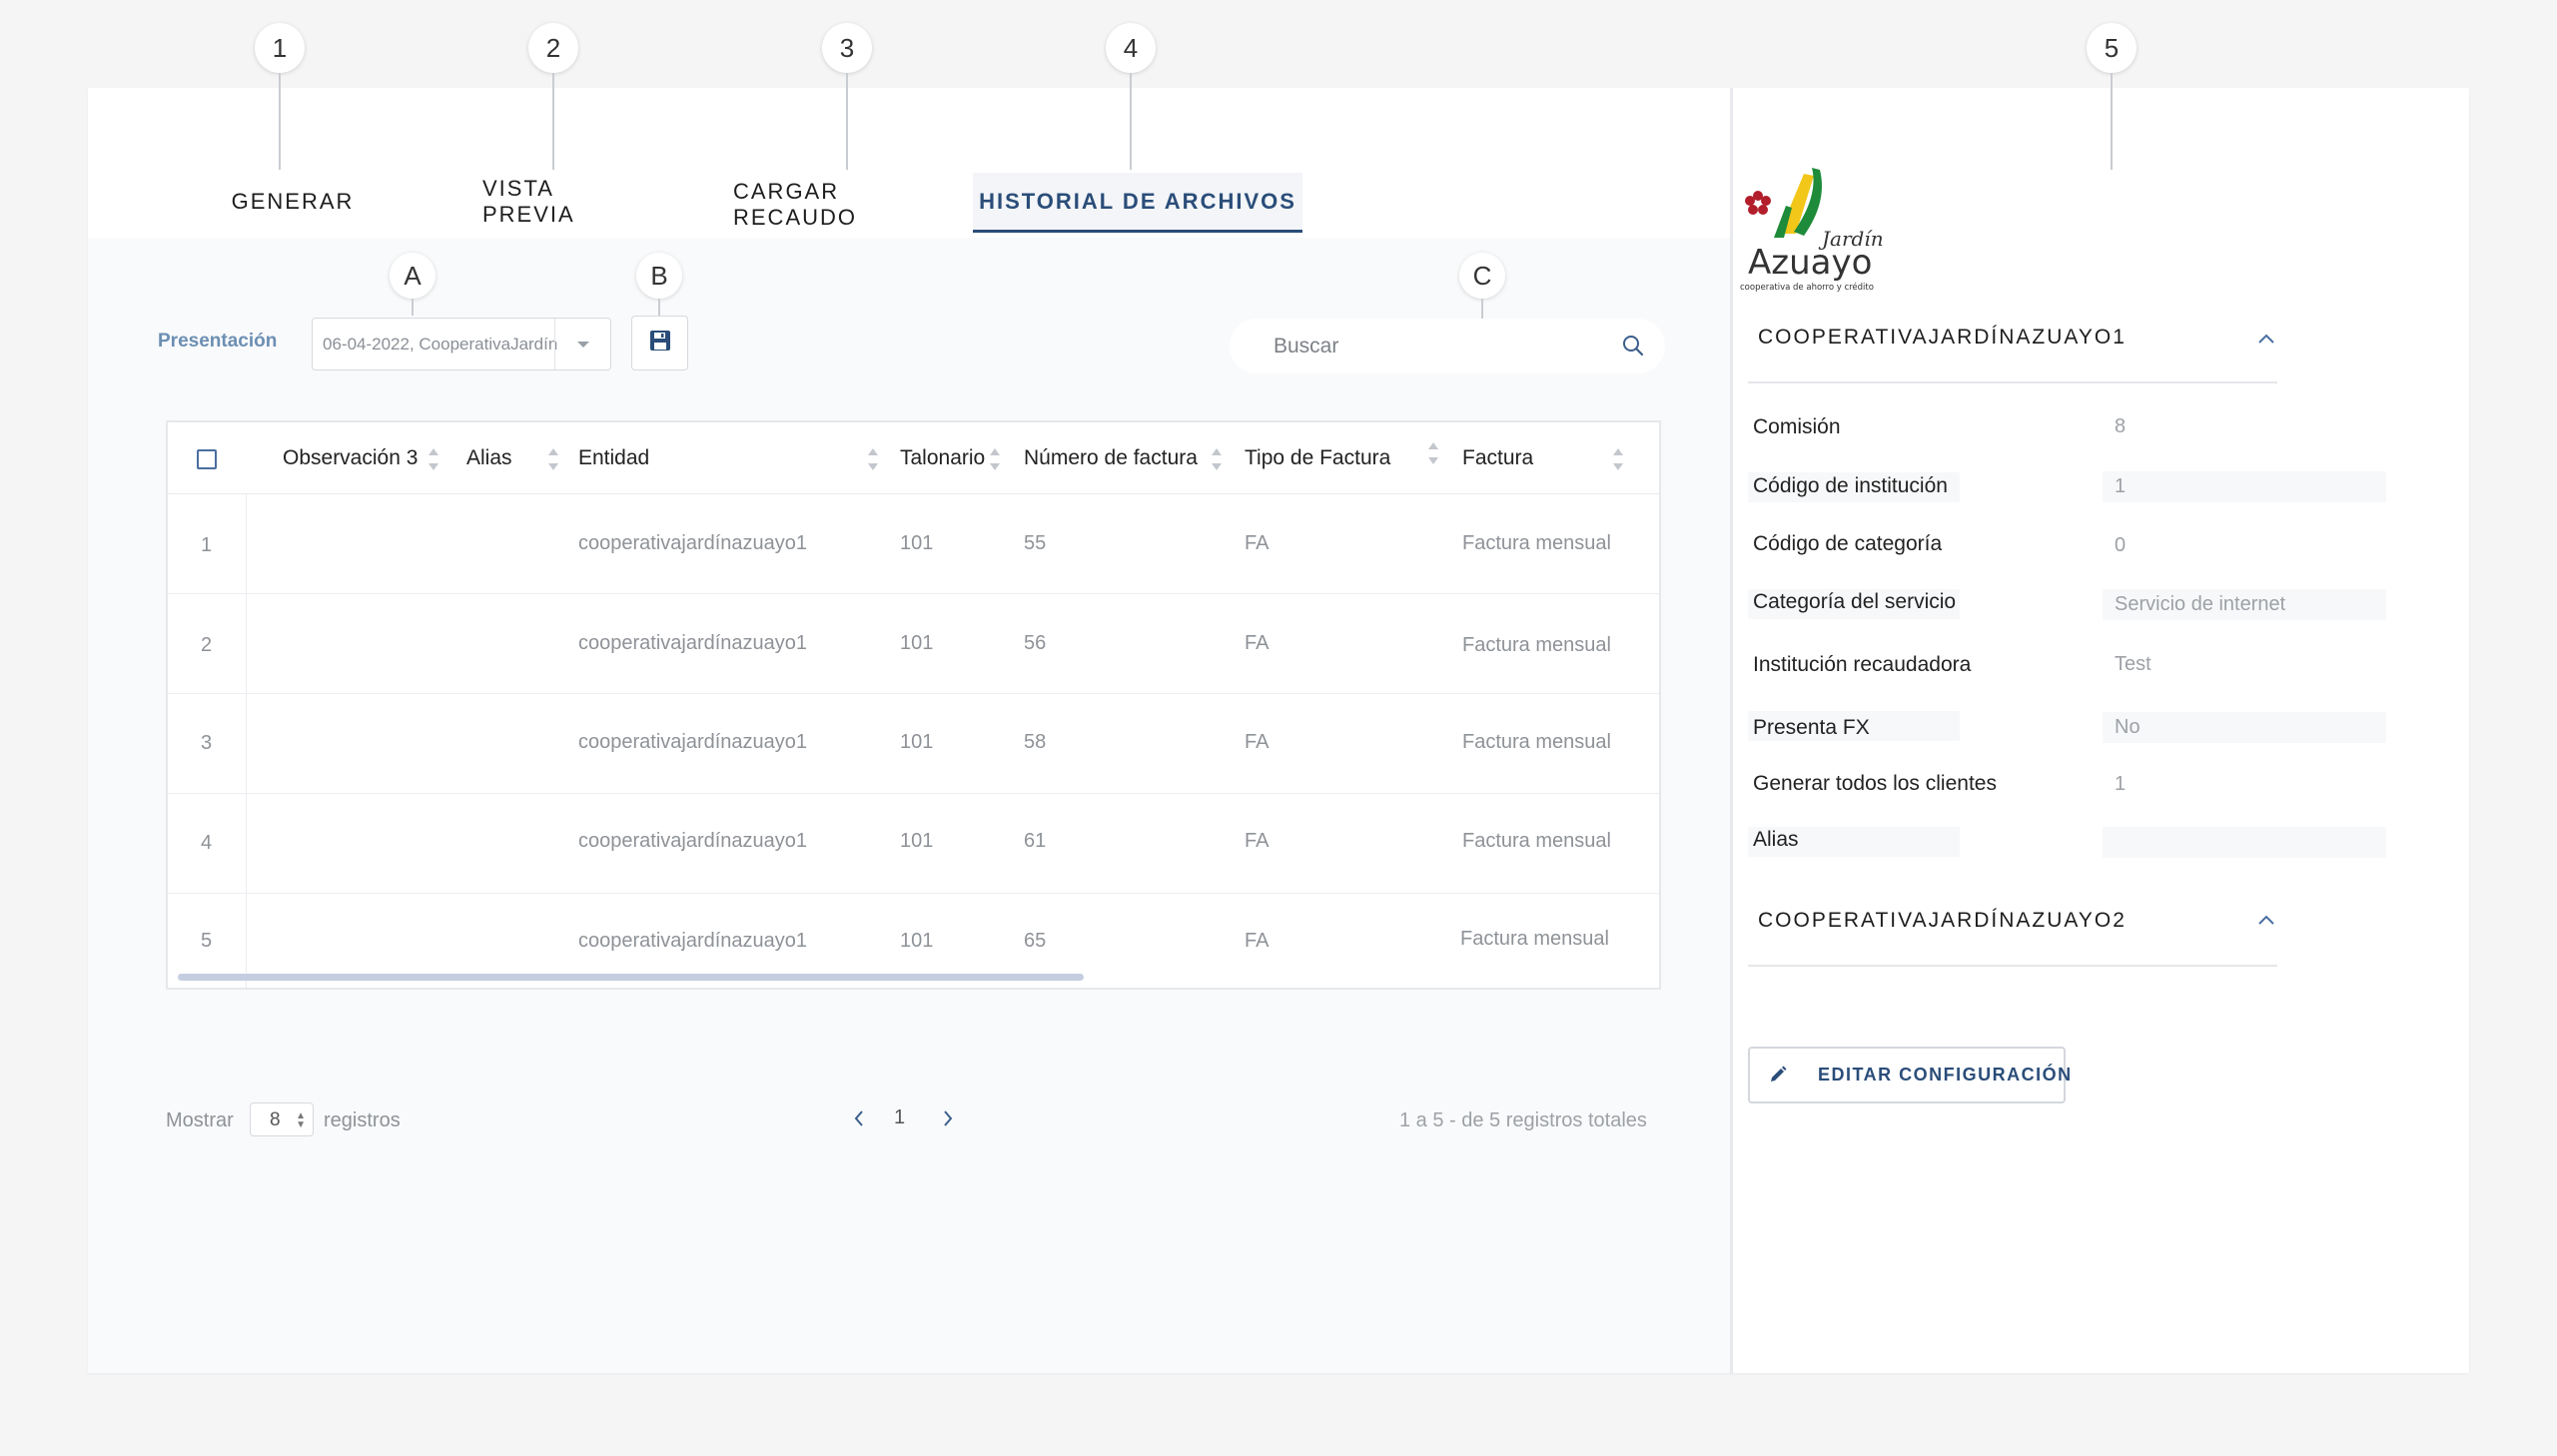 The height and width of the screenshot is (1456, 2557). What do you see at coordinates (1131, 48) in the screenshot?
I see `callout-4-badge: 4` at bounding box center [1131, 48].